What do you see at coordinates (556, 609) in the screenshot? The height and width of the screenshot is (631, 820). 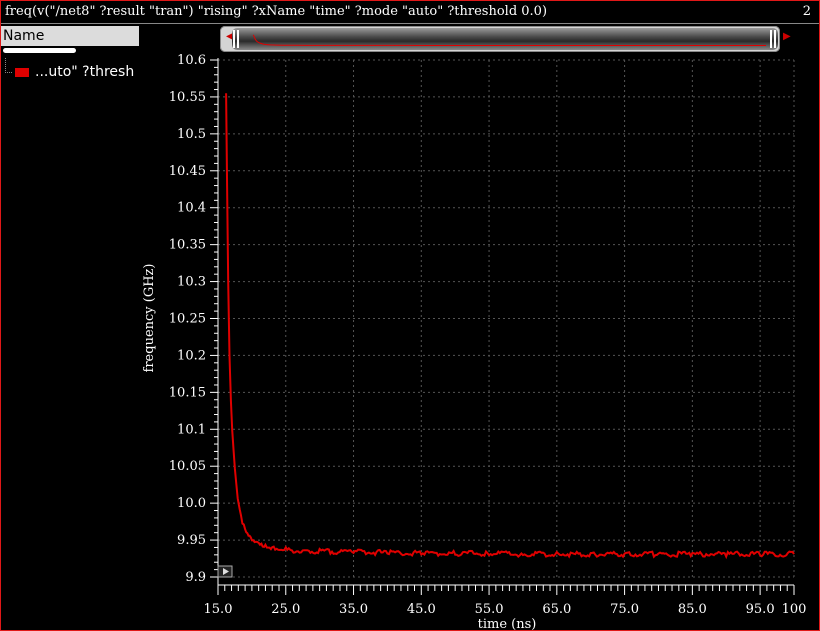 I see `x-tick-label: 65.0` at bounding box center [556, 609].